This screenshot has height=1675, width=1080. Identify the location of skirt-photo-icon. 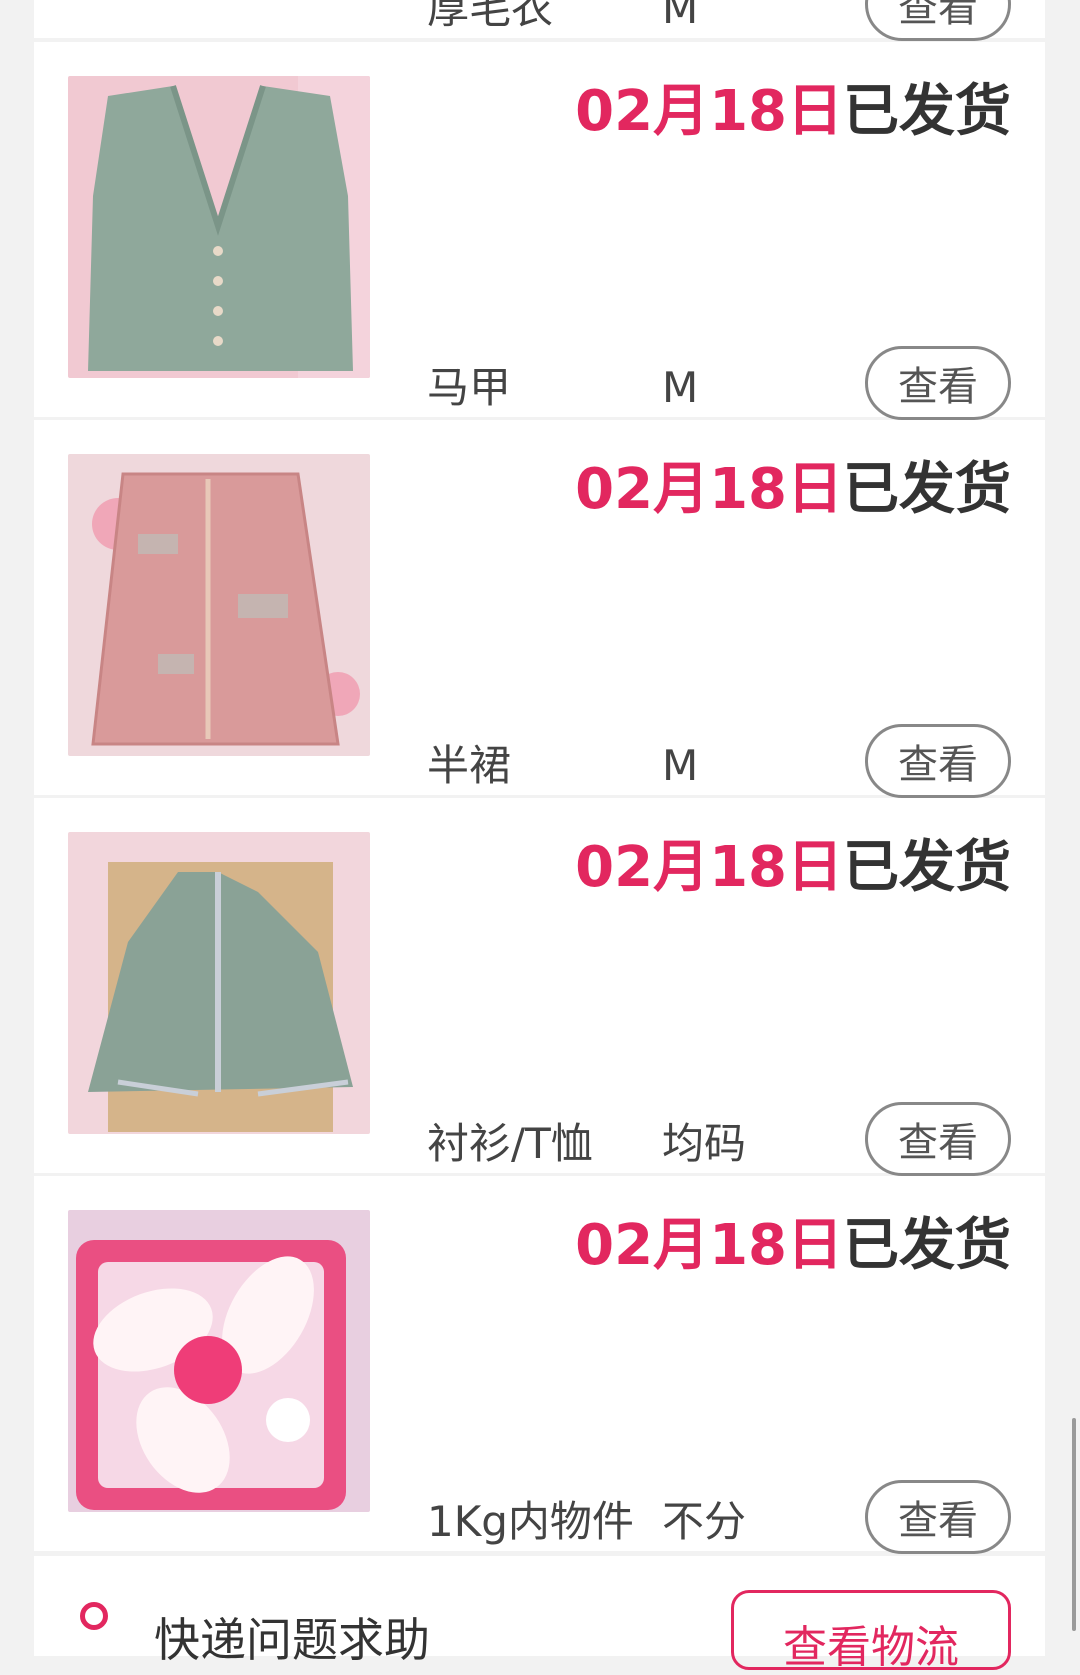
(219, 605).